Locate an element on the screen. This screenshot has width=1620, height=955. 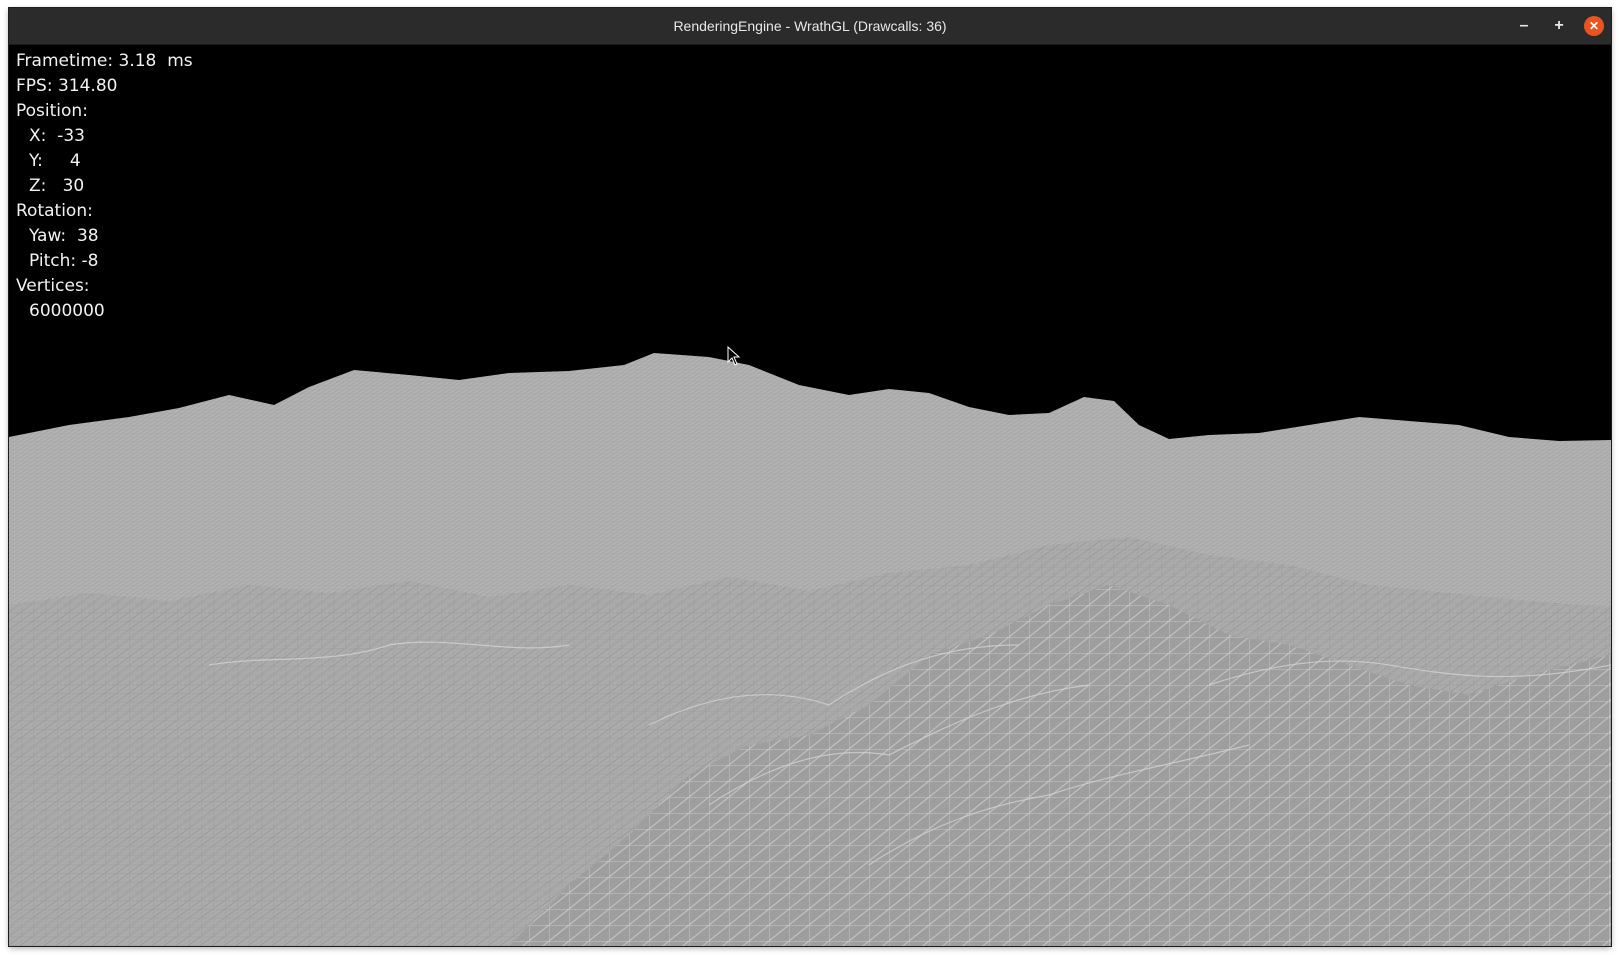
z-label: Z: is located at coordinates (38, 186).